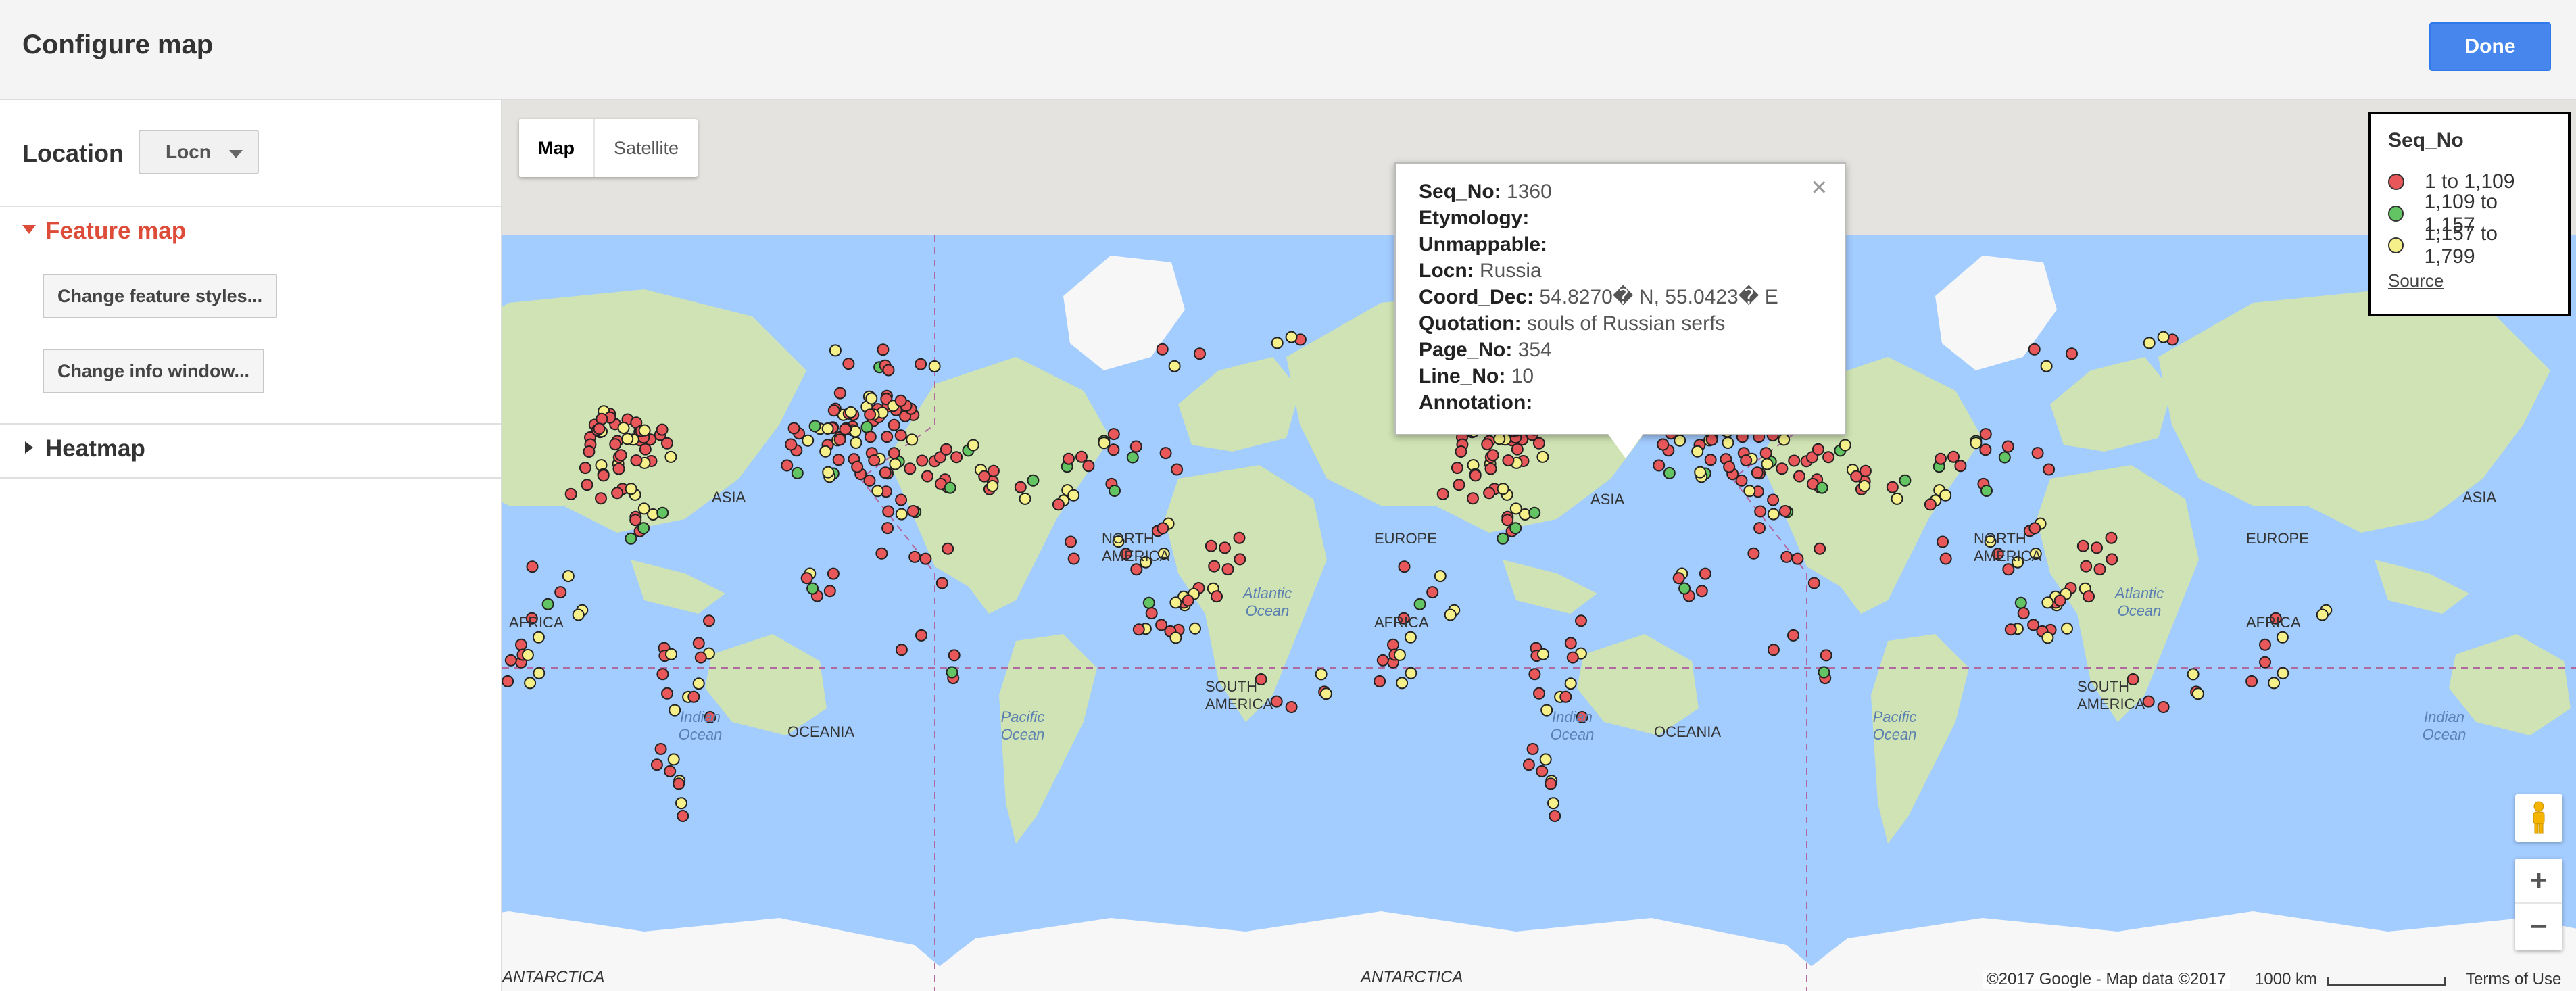  Describe the element at coordinates (104, 232) in the screenshot. I see `feature-map-toggle: Feature map` at that location.